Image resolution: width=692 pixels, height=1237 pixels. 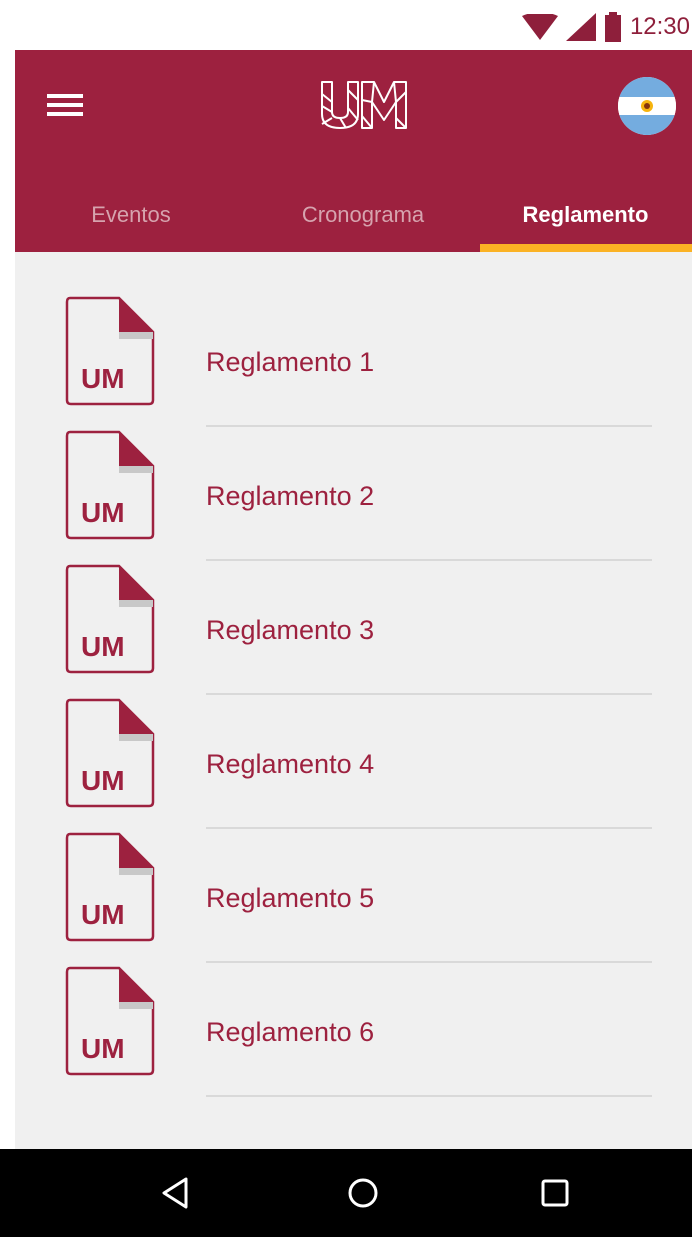 I want to click on back-icon, so click(x=175, y=1193).